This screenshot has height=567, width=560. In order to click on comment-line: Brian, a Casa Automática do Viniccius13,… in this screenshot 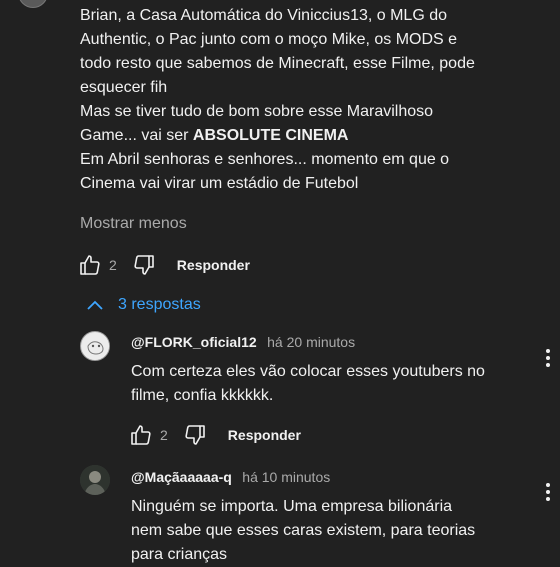, I will do `click(264, 15)`.